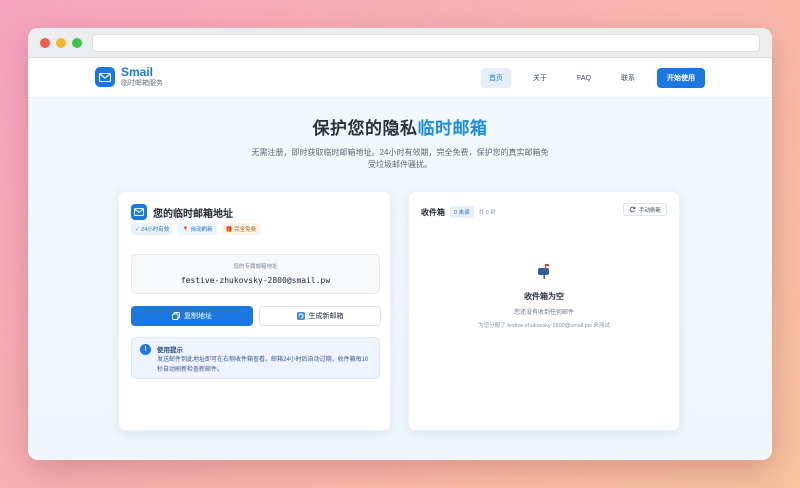  Describe the element at coordinates (681, 78) in the screenshot. I see `get-started-button: 开始使用` at that location.